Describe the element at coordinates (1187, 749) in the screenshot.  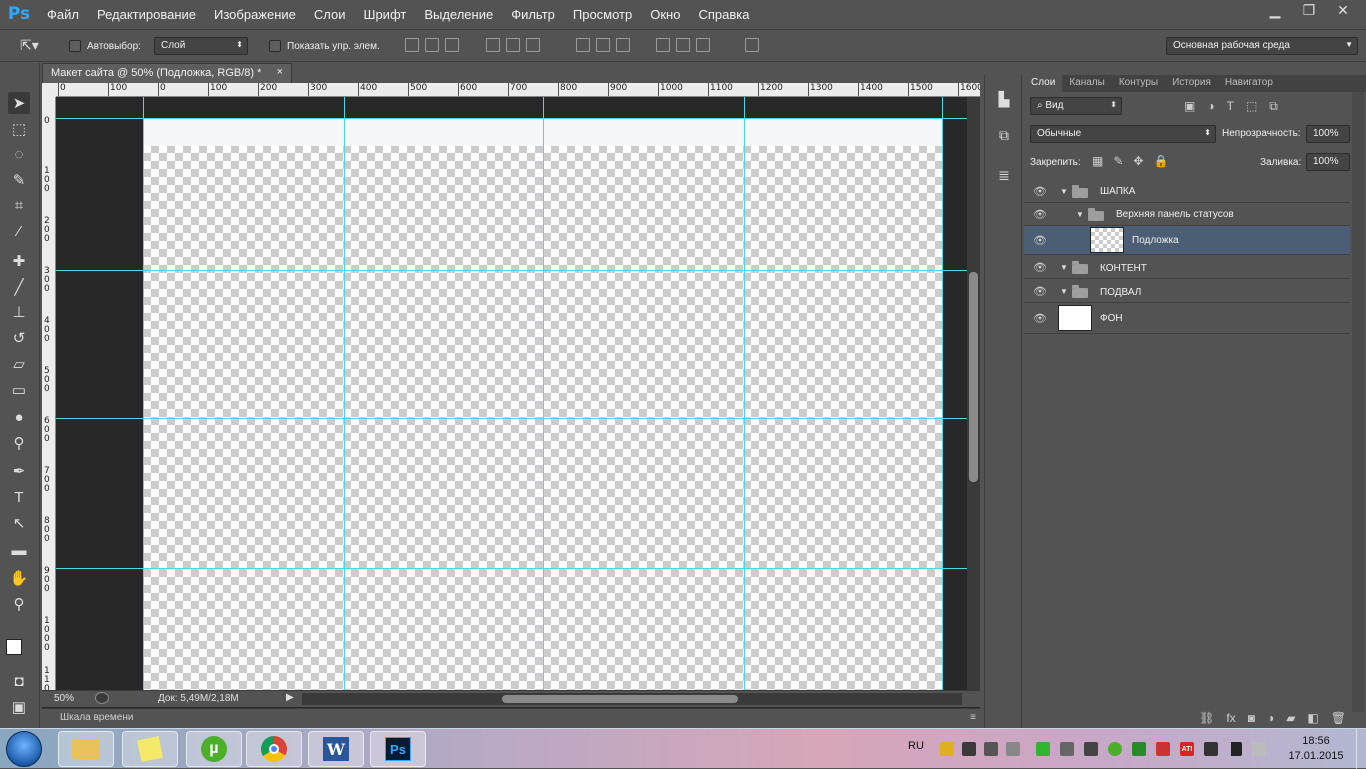
I see `ati-tray-icon: ATI` at that location.